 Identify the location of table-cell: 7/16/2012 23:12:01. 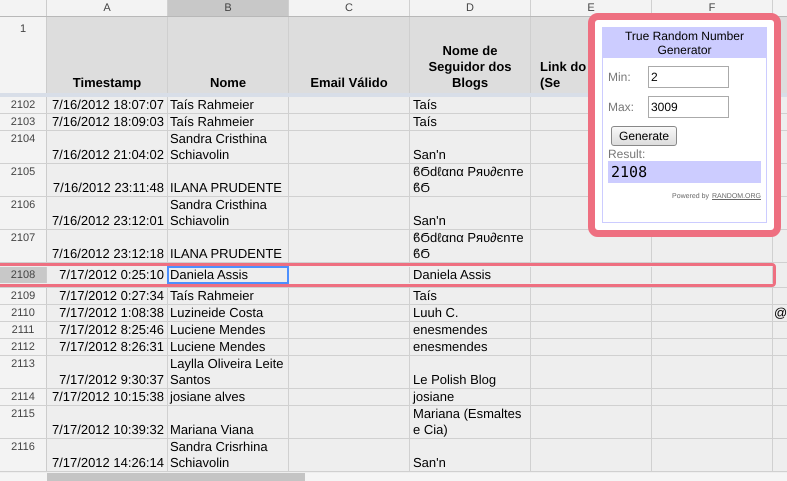
(108, 221).